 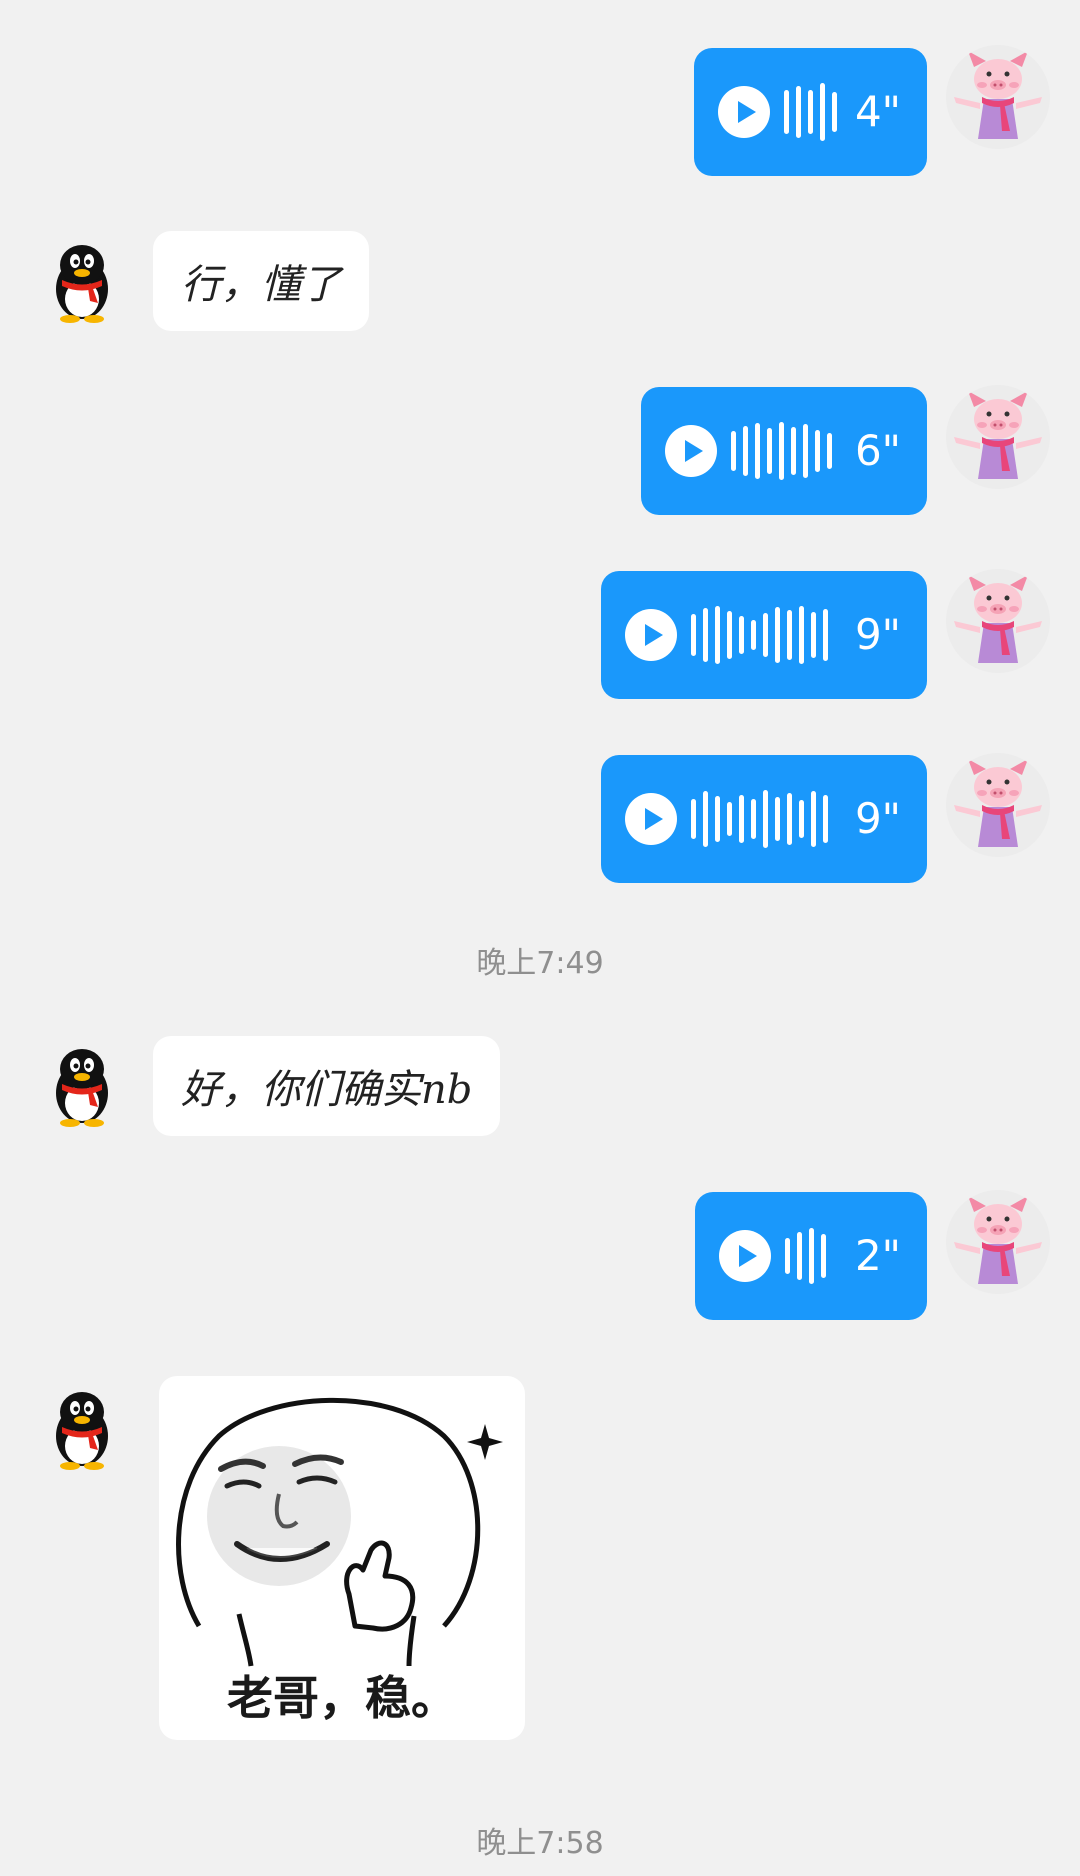 I want to click on voice-duration: 6", so click(x=877, y=450).